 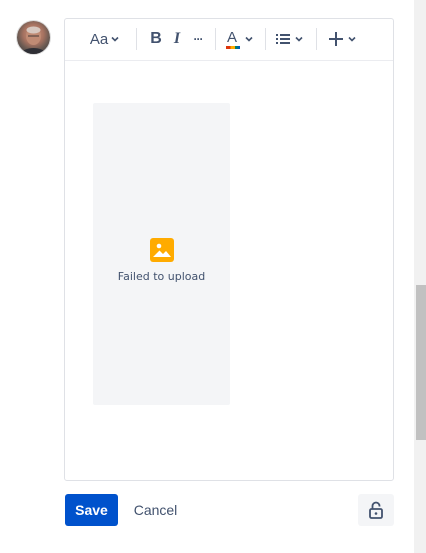 I want to click on save-button: Save, so click(x=91, y=510).